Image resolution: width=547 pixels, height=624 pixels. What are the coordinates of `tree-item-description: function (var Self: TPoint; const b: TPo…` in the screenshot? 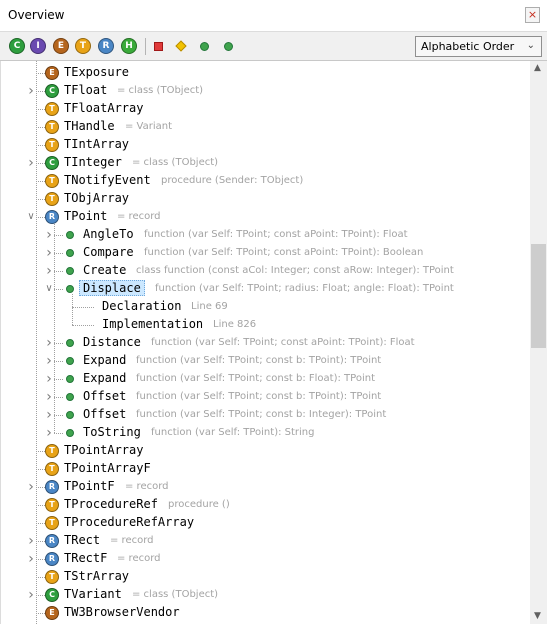 It's located at (259, 396).